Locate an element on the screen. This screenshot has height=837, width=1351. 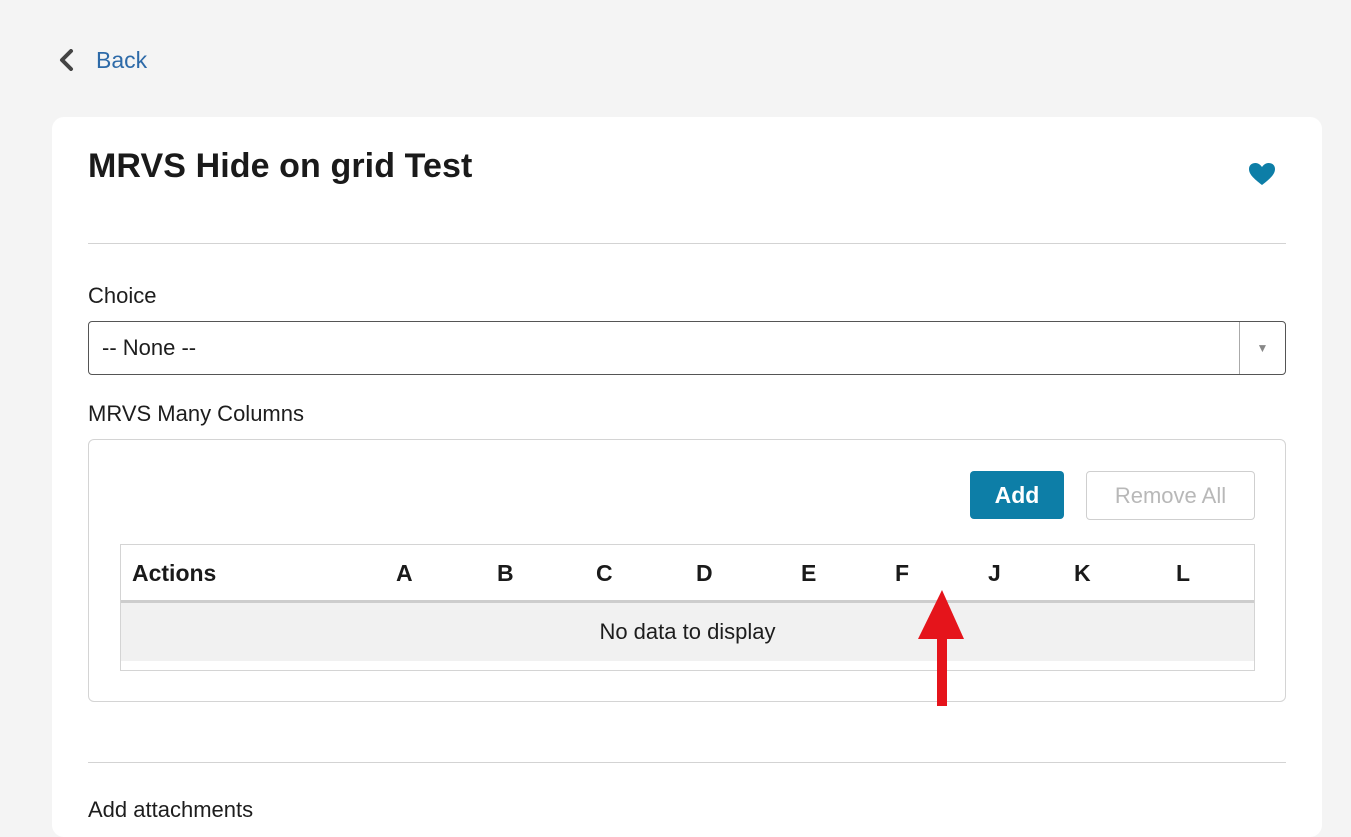
back-label: Back is located at coordinates (122, 59).